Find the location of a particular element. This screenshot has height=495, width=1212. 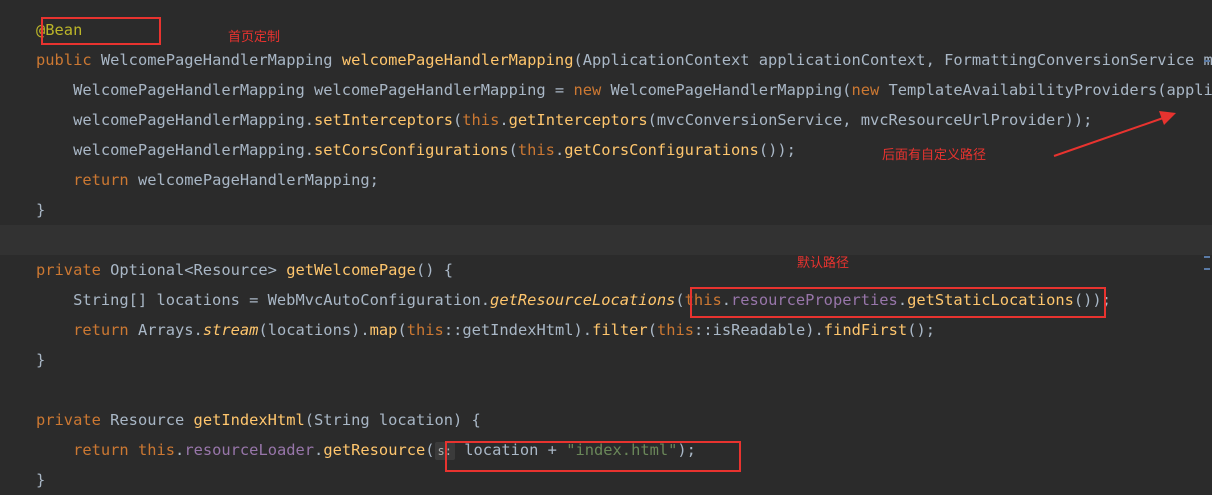

code-token: getResource is located at coordinates (374, 450).